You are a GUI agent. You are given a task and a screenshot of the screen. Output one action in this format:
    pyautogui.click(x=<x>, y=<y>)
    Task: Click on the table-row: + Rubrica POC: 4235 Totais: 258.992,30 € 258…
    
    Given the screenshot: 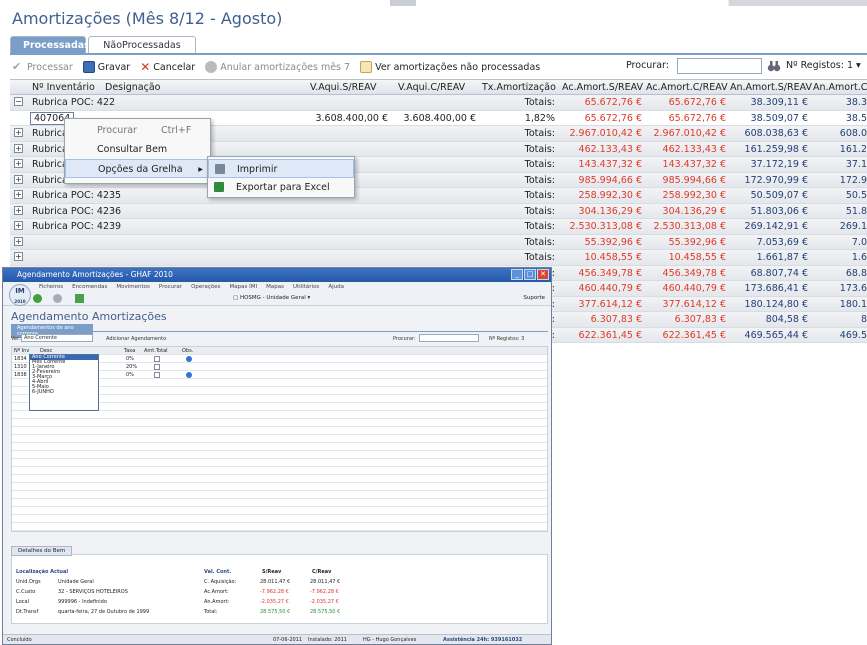 What is the action you would take?
    pyautogui.click(x=438, y=196)
    